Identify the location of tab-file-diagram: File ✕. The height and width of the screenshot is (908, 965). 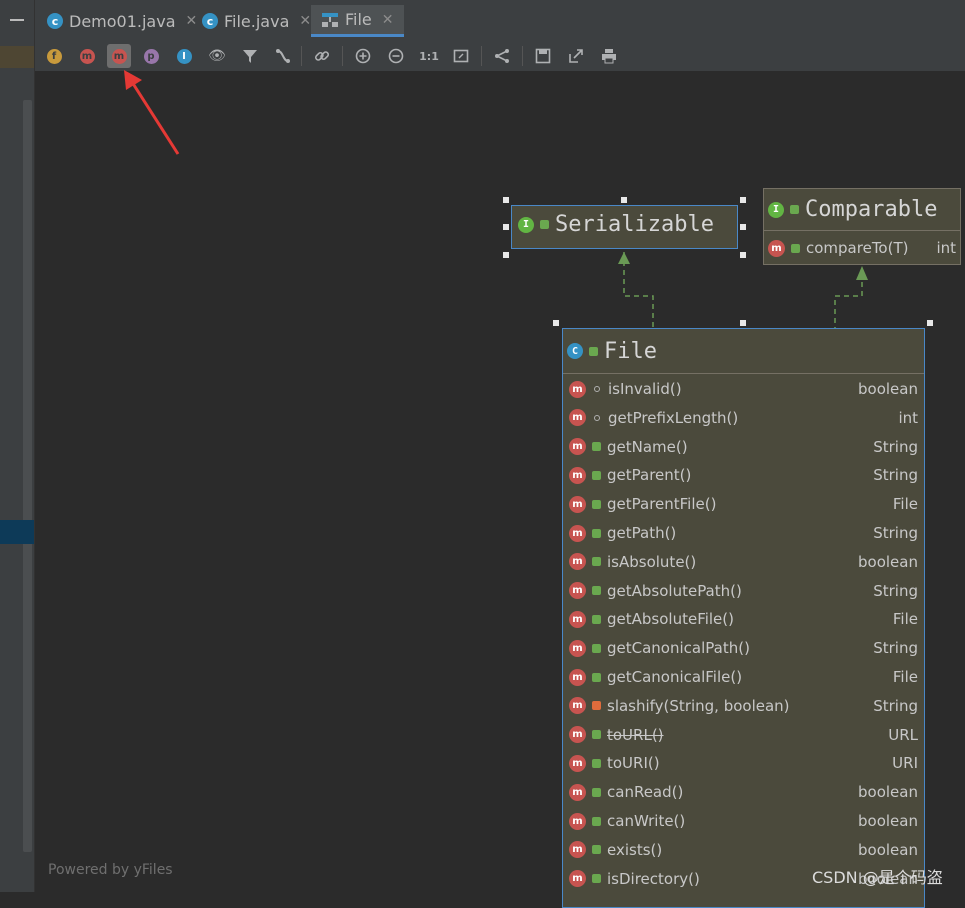
(357, 21).